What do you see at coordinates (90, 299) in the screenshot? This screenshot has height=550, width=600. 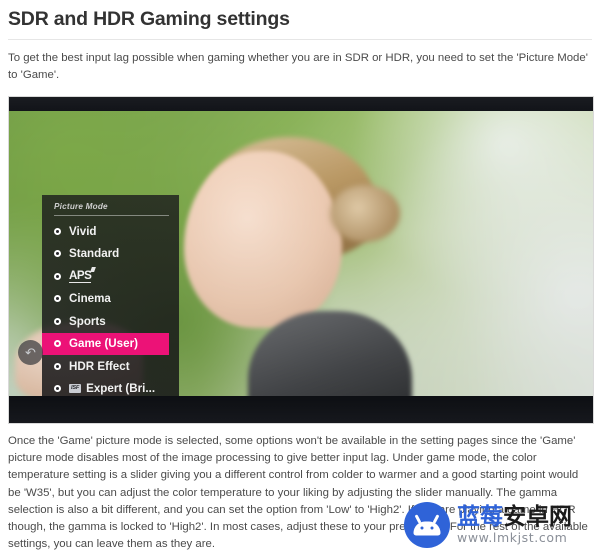 I see `option-label: Cinema` at bounding box center [90, 299].